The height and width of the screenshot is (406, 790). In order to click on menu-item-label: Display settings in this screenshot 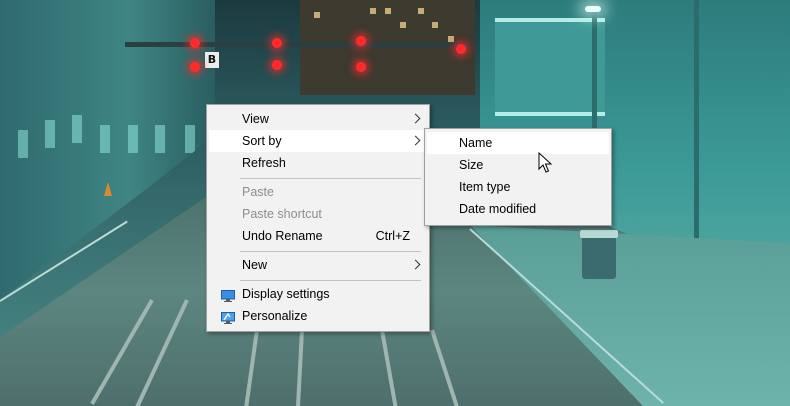, I will do `click(286, 294)`.